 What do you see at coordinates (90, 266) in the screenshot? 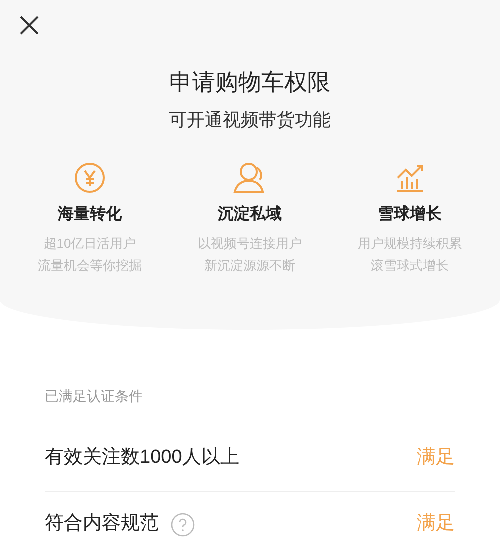
I see `feature-description: 流量机会等你挖掘` at bounding box center [90, 266].